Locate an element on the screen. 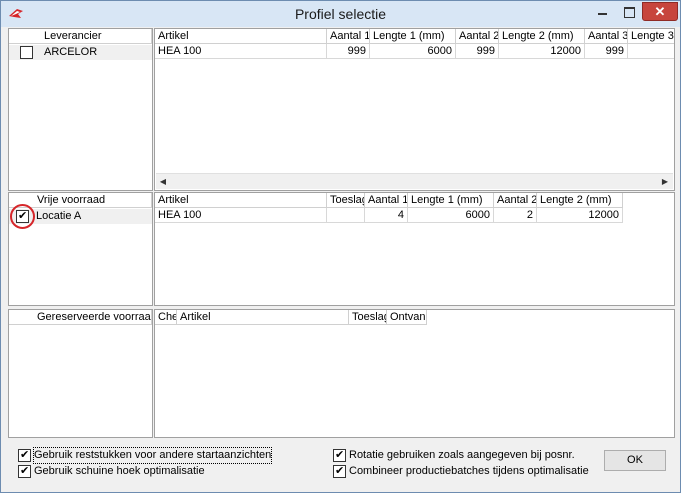  close-button: ✕ is located at coordinates (660, 11).